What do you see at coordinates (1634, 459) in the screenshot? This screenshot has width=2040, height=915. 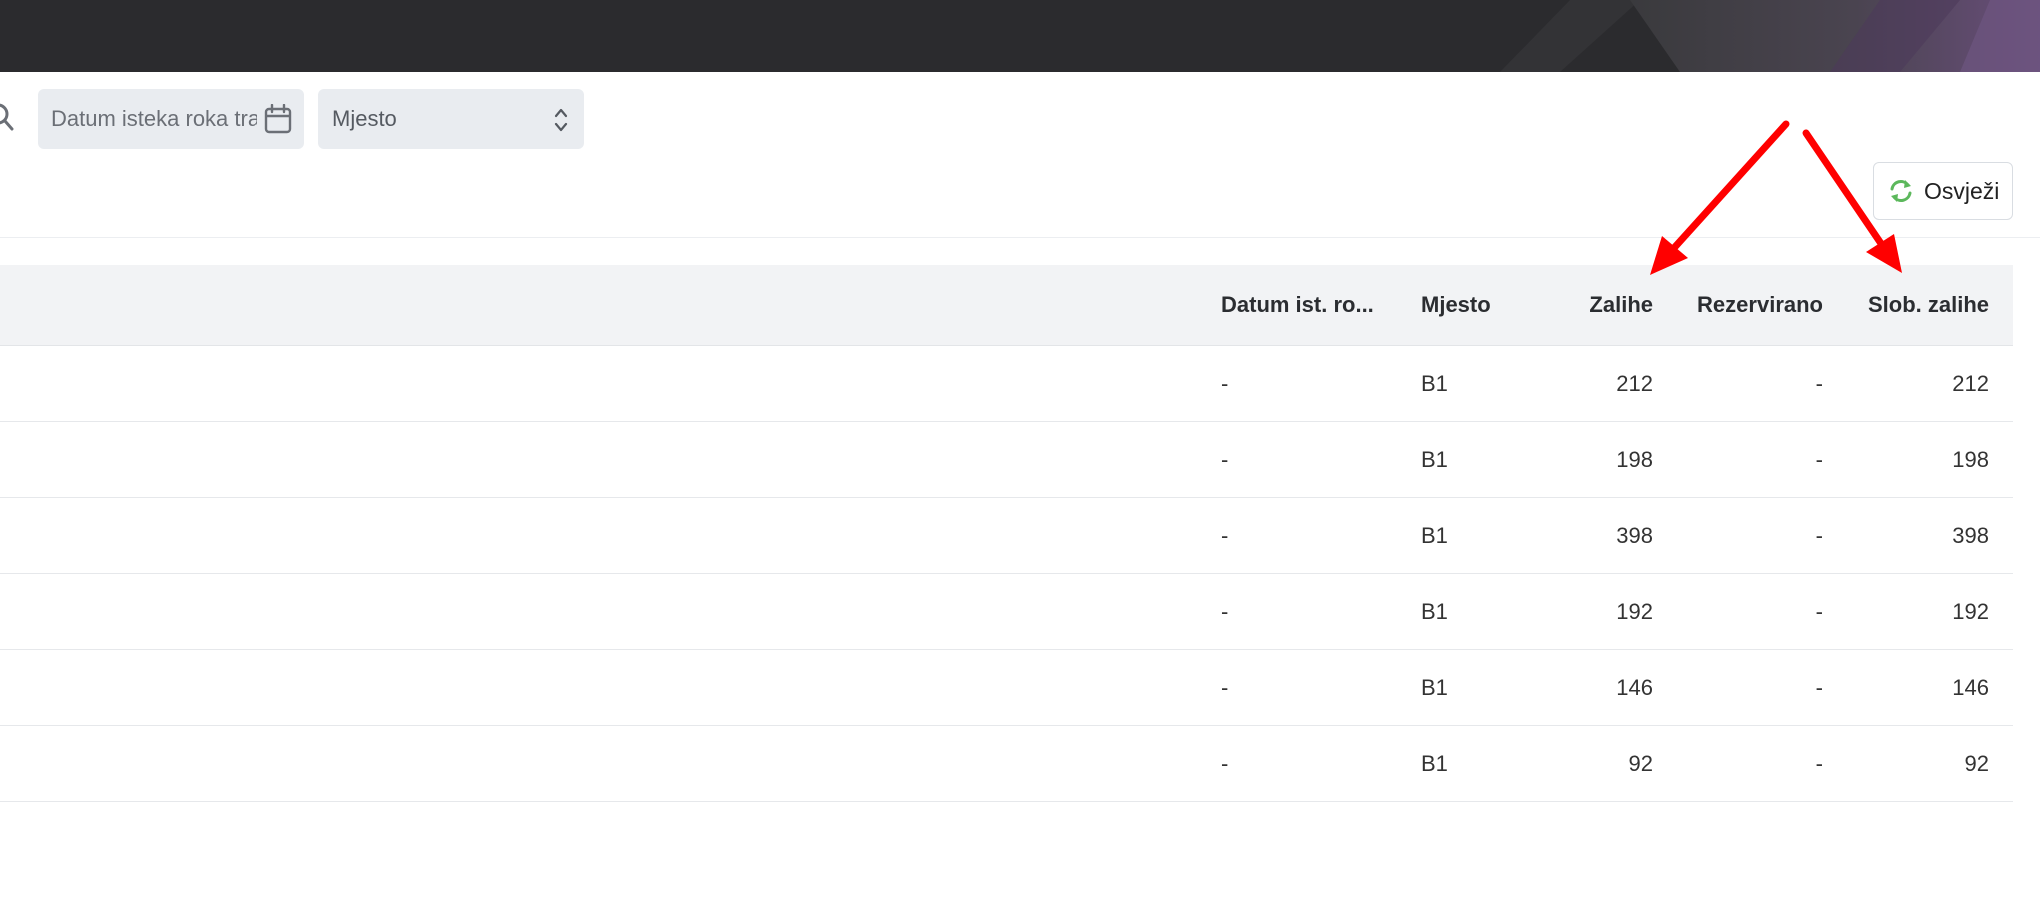 I see `cell-stock: 198` at bounding box center [1634, 459].